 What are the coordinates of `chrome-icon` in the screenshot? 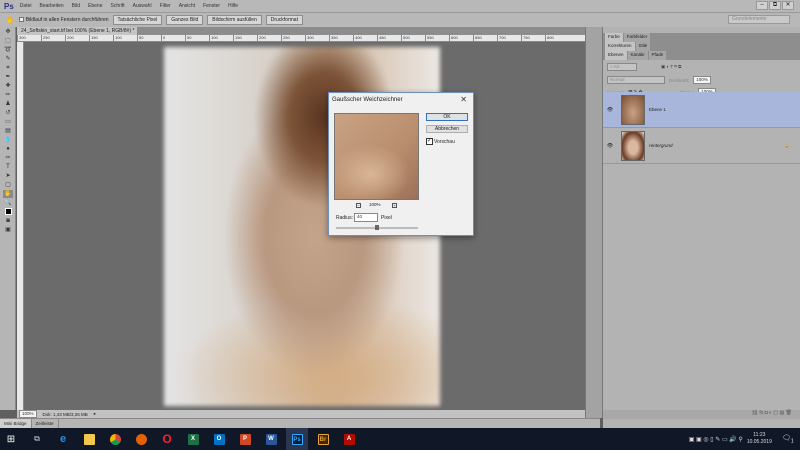 It's located at (115, 439).